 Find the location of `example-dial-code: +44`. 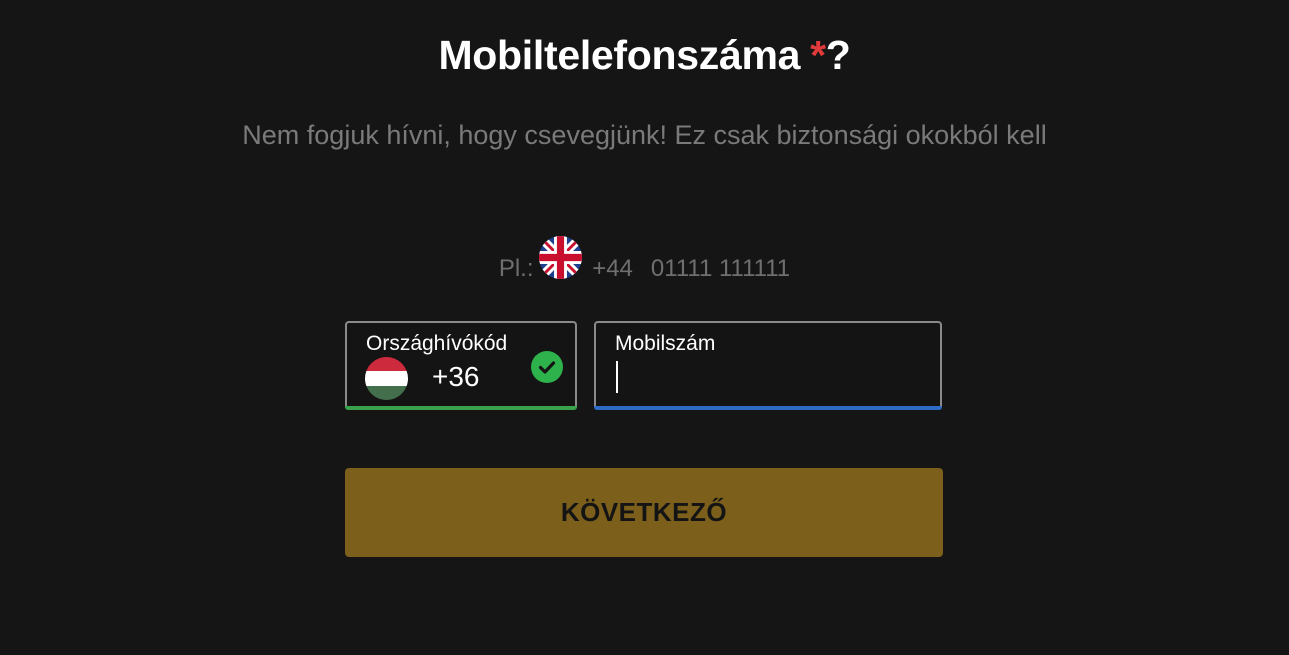

example-dial-code: +44 is located at coordinates (612, 268).